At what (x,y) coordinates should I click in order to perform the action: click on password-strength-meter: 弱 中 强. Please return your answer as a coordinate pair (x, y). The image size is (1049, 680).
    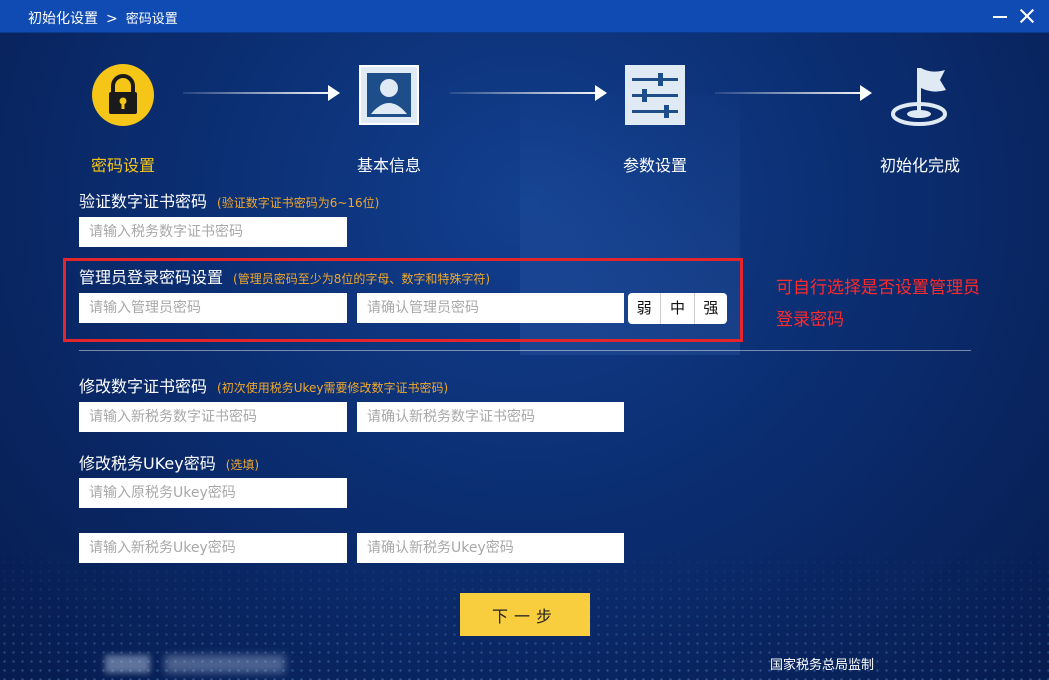
    Looking at the image, I should click on (677, 308).